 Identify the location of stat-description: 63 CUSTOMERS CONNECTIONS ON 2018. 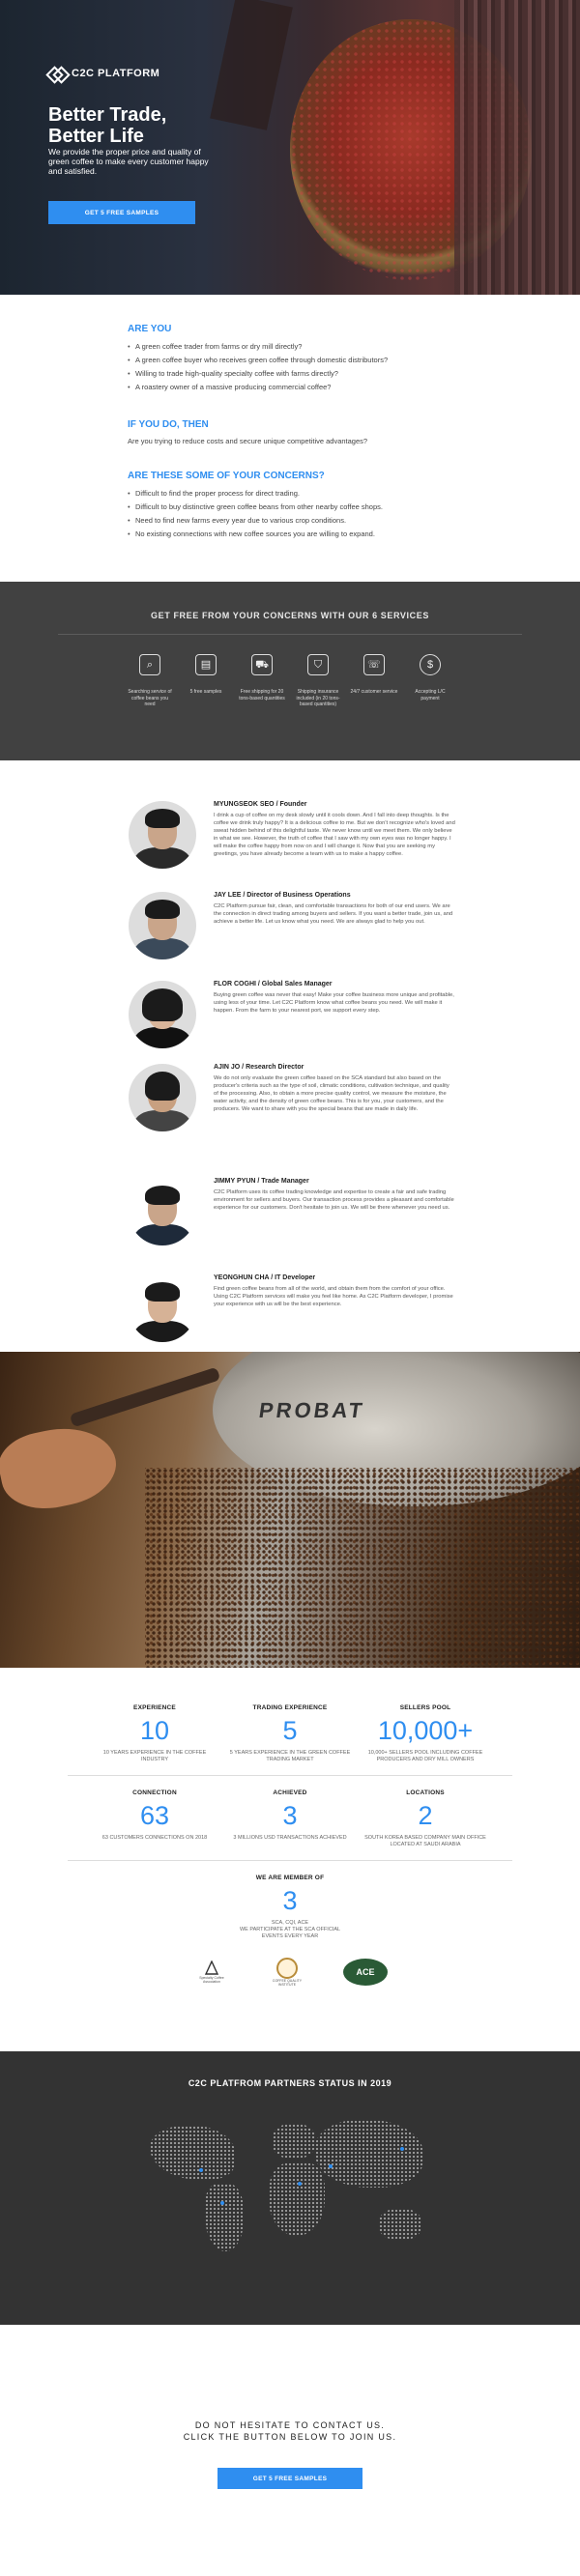
(155, 1838).